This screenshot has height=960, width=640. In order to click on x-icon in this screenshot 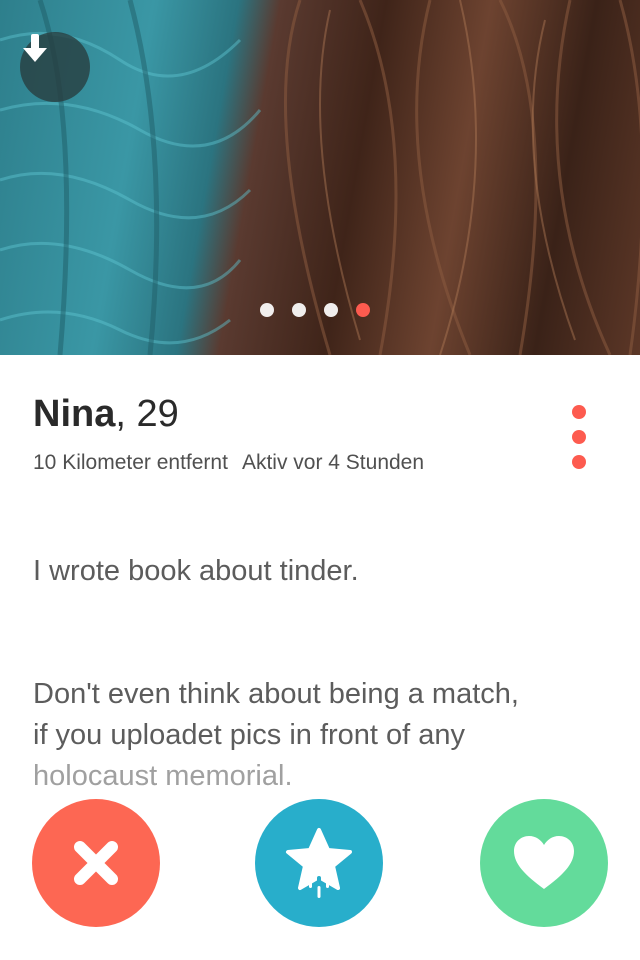, I will do `click(96, 863)`.